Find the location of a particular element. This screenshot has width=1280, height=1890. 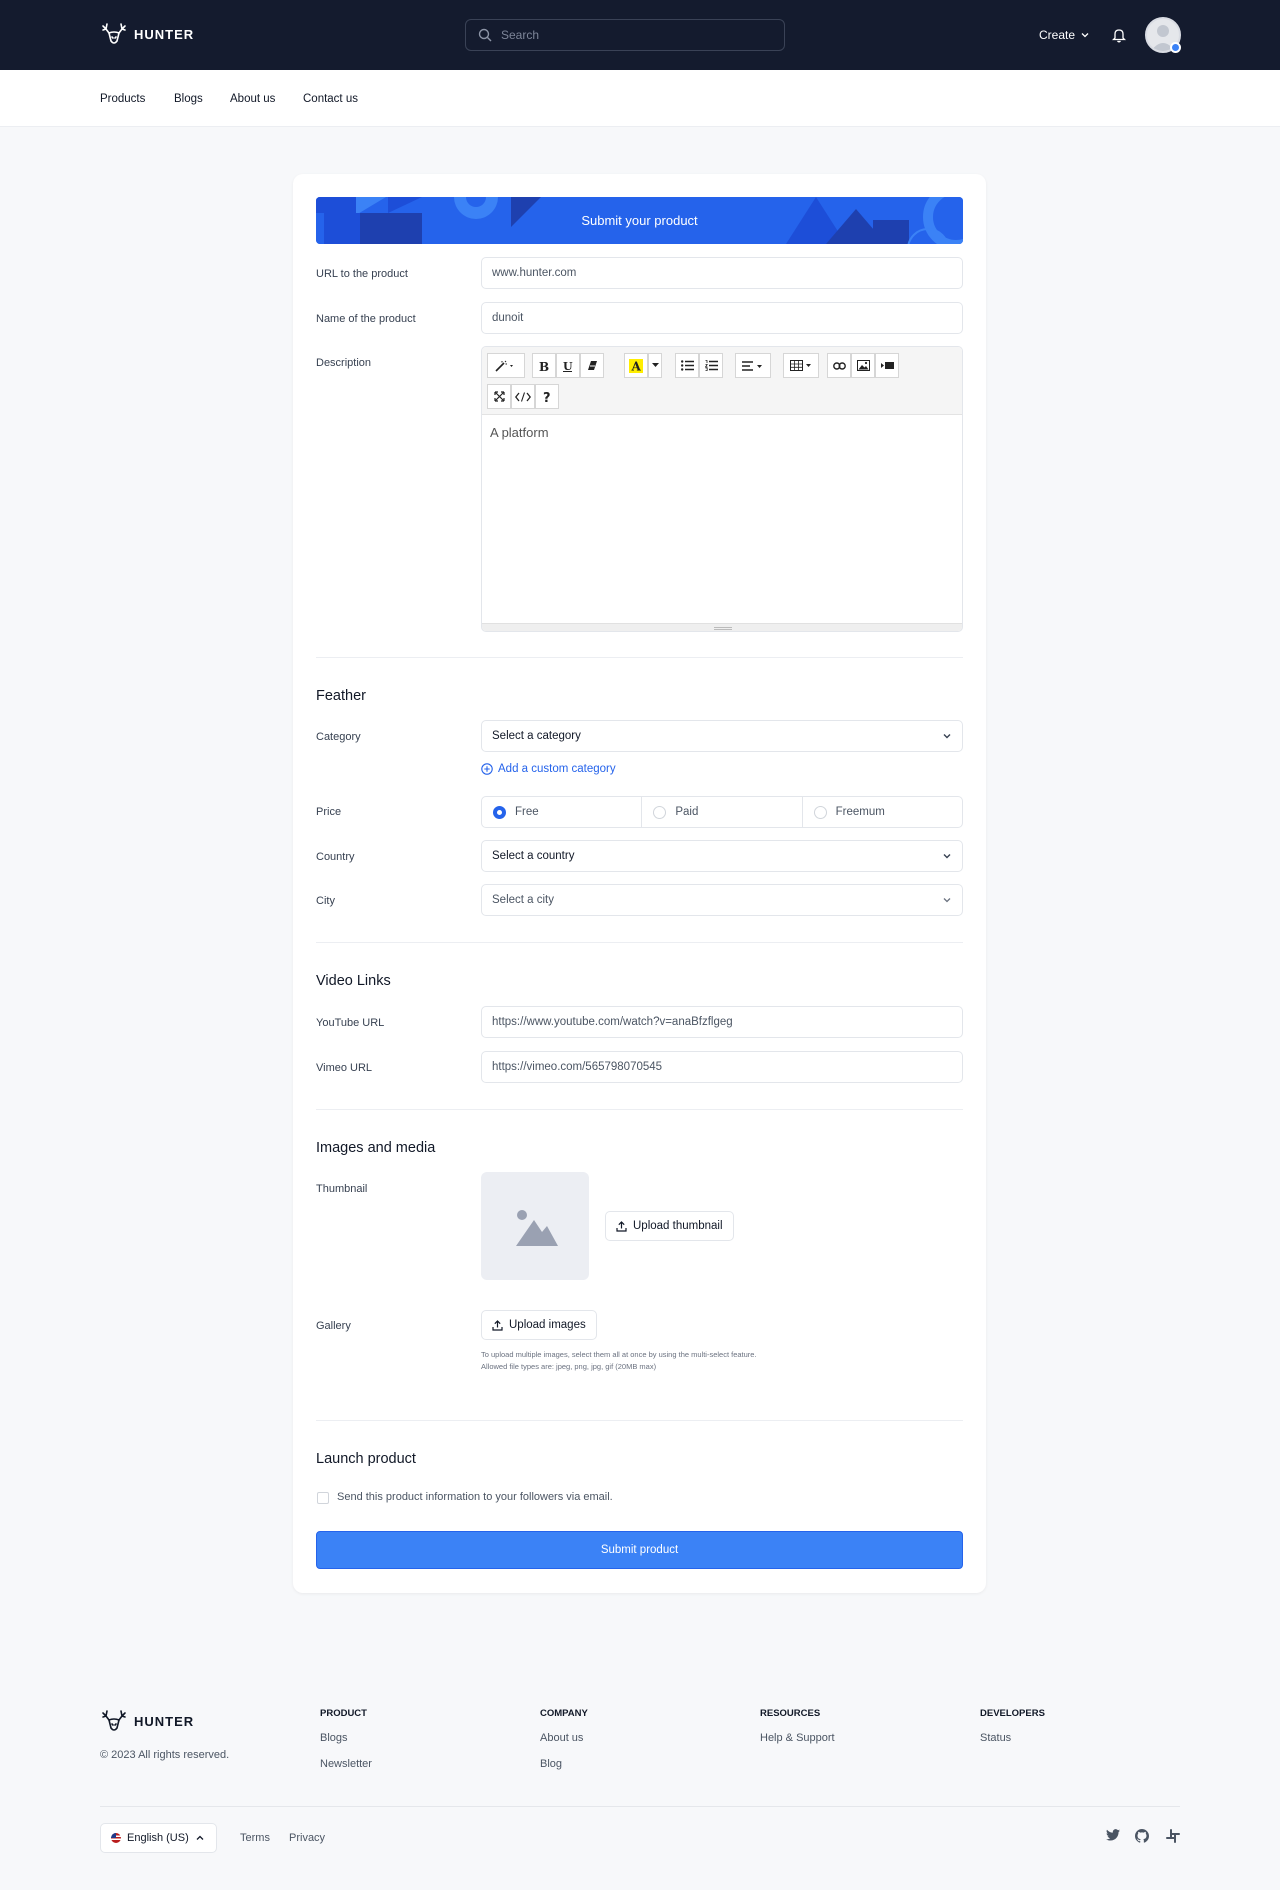

upload-icon is located at coordinates (497, 1325).